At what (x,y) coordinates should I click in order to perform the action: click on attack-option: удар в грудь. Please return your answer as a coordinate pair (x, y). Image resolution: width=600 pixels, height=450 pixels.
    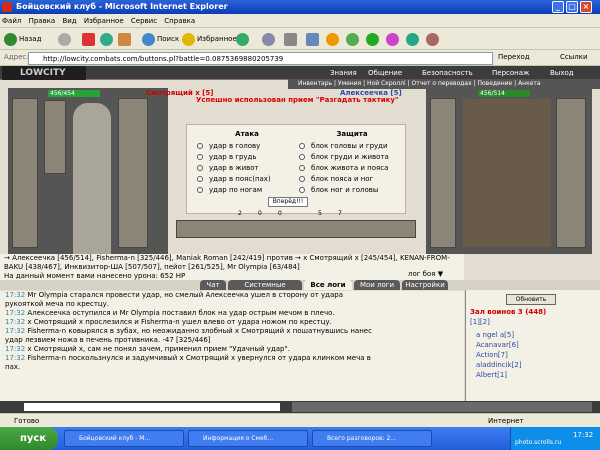
    Looking at the image, I should click on (247, 157).